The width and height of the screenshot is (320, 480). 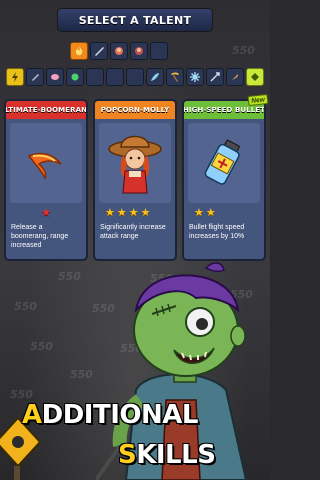 What do you see at coordinates (75, 77) in the screenshot?
I see `green-orb-icon` at bounding box center [75, 77].